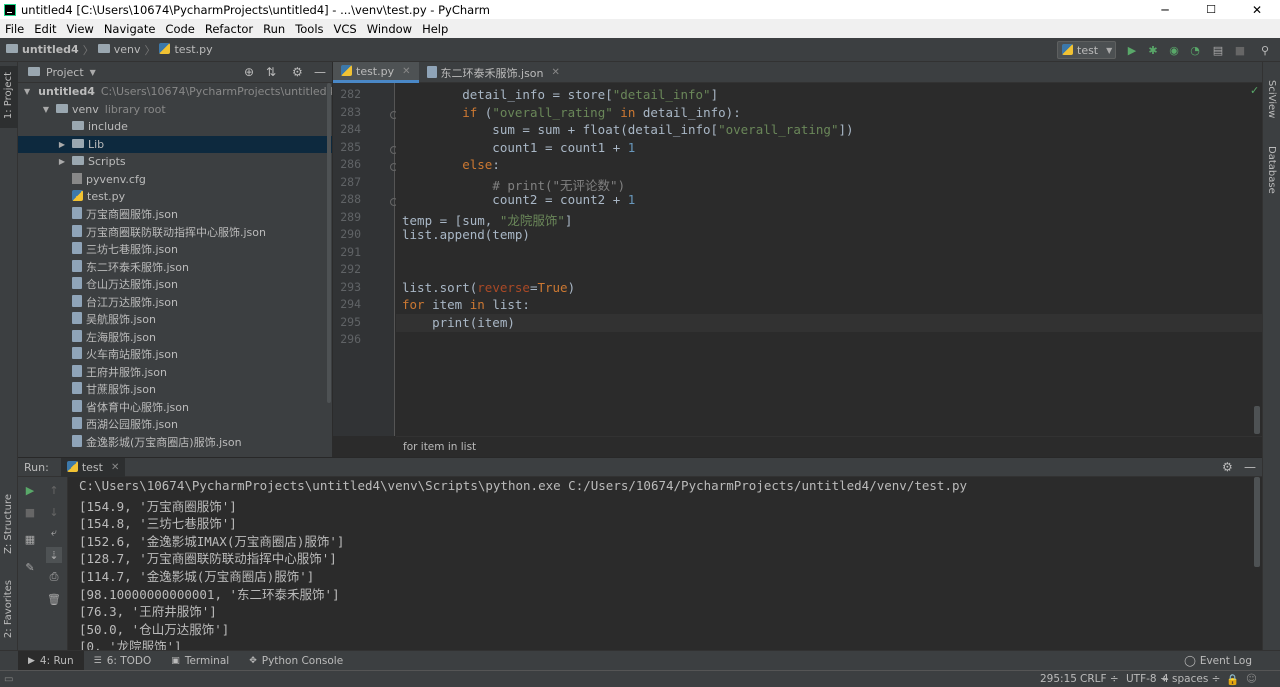  Describe the element at coordinates (14, 29) in the screenshot. I see `menu-file: File` at that location.